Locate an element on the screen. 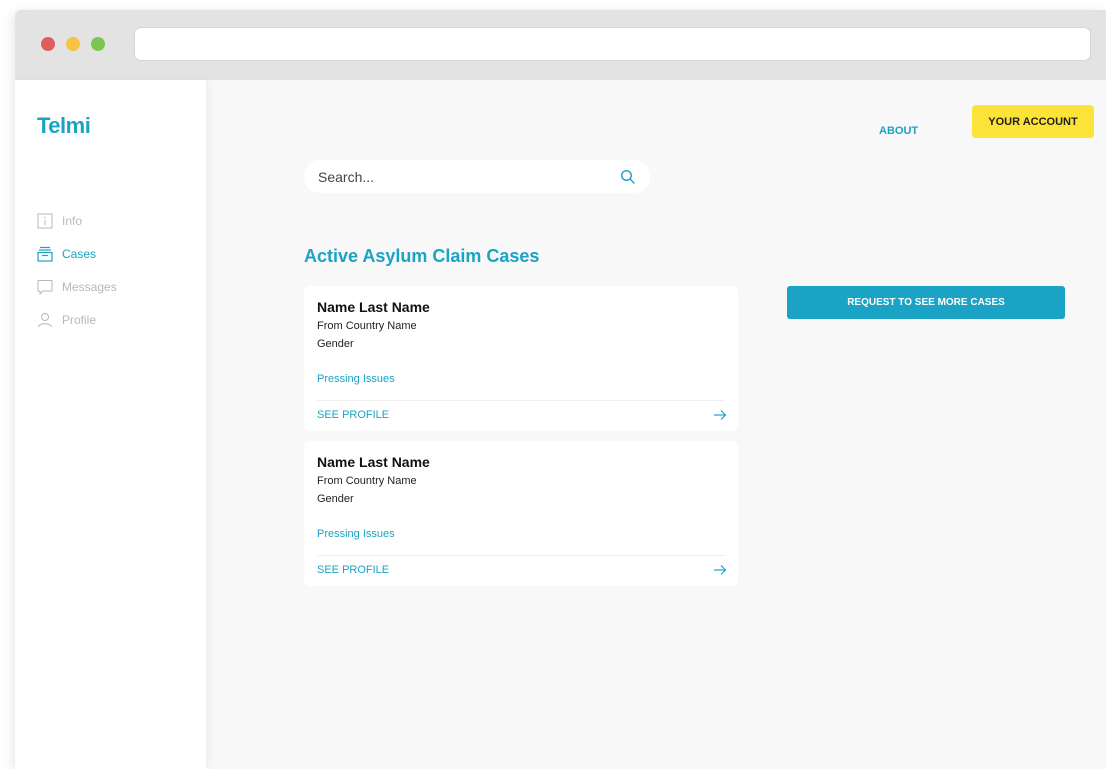  sidebar-nav: Info Cases Messages Profile is located at coordinates (77, 270).